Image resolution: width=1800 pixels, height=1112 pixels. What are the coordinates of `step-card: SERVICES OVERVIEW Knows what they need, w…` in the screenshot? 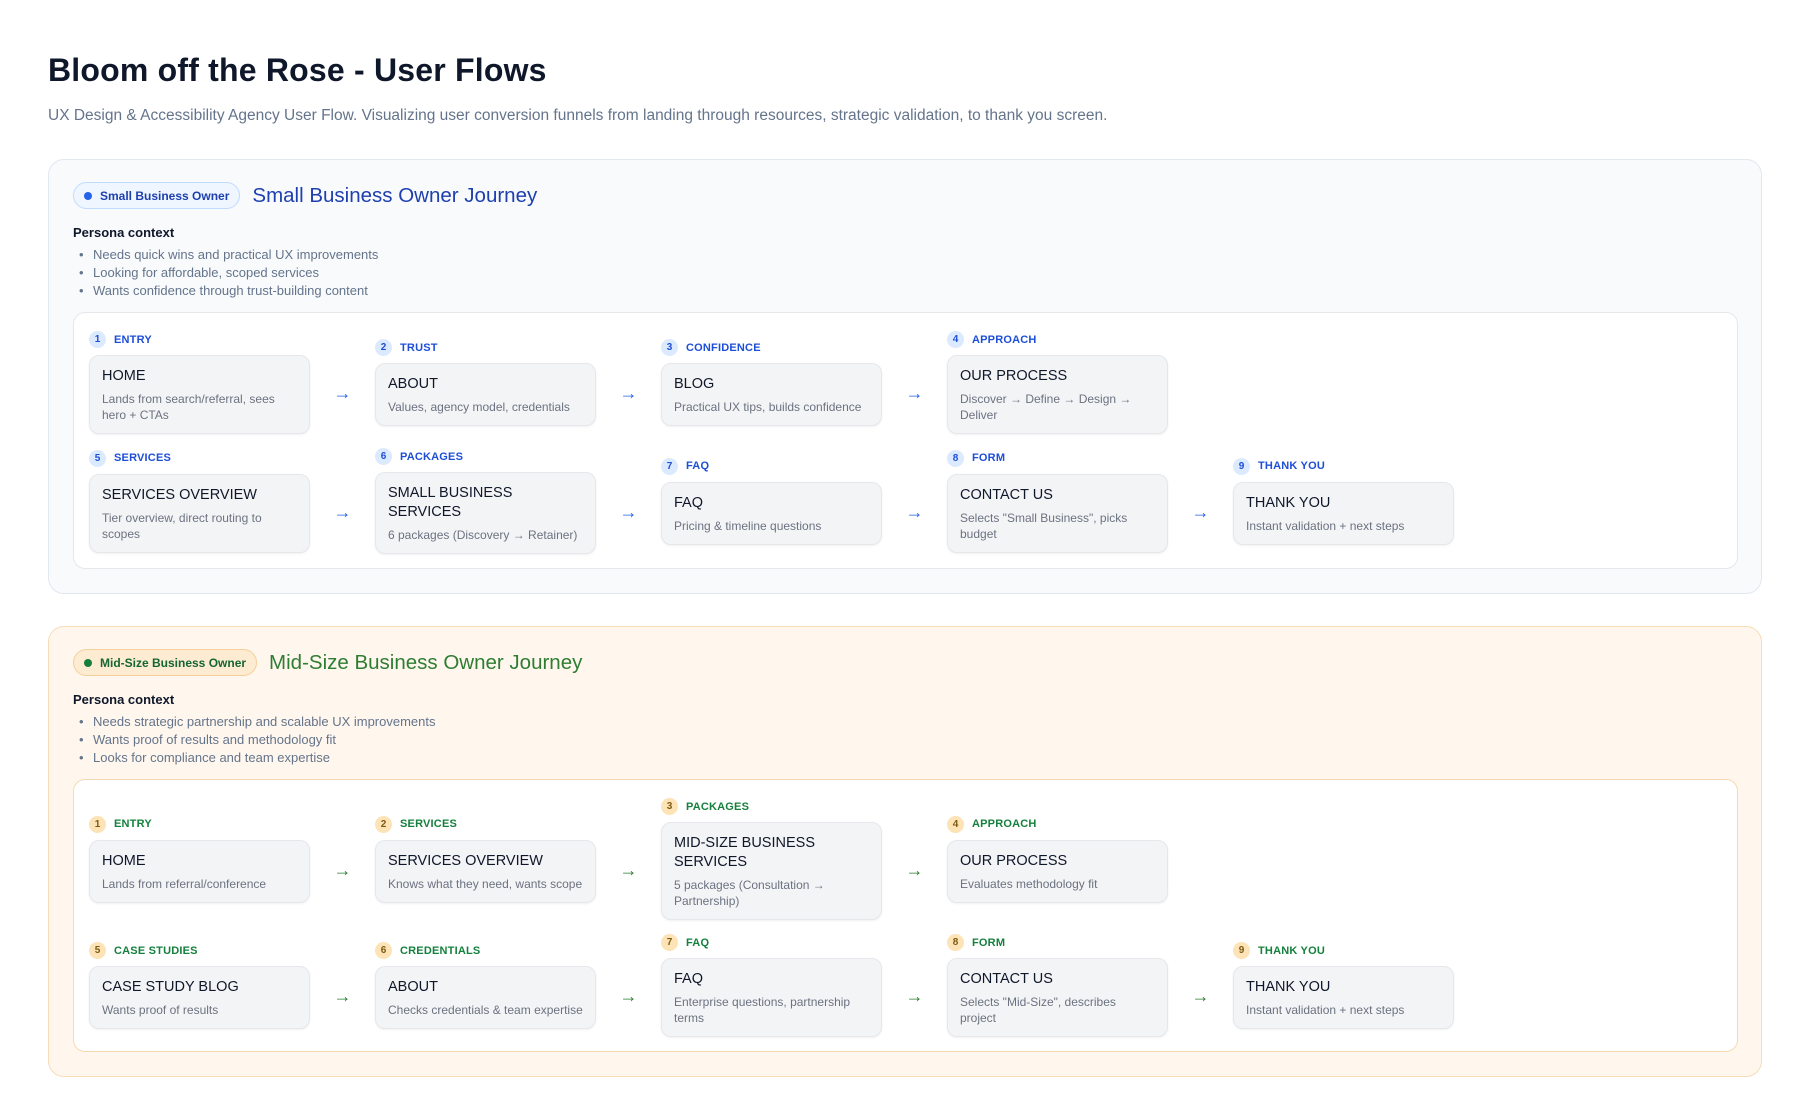 It's located at (485, 871).